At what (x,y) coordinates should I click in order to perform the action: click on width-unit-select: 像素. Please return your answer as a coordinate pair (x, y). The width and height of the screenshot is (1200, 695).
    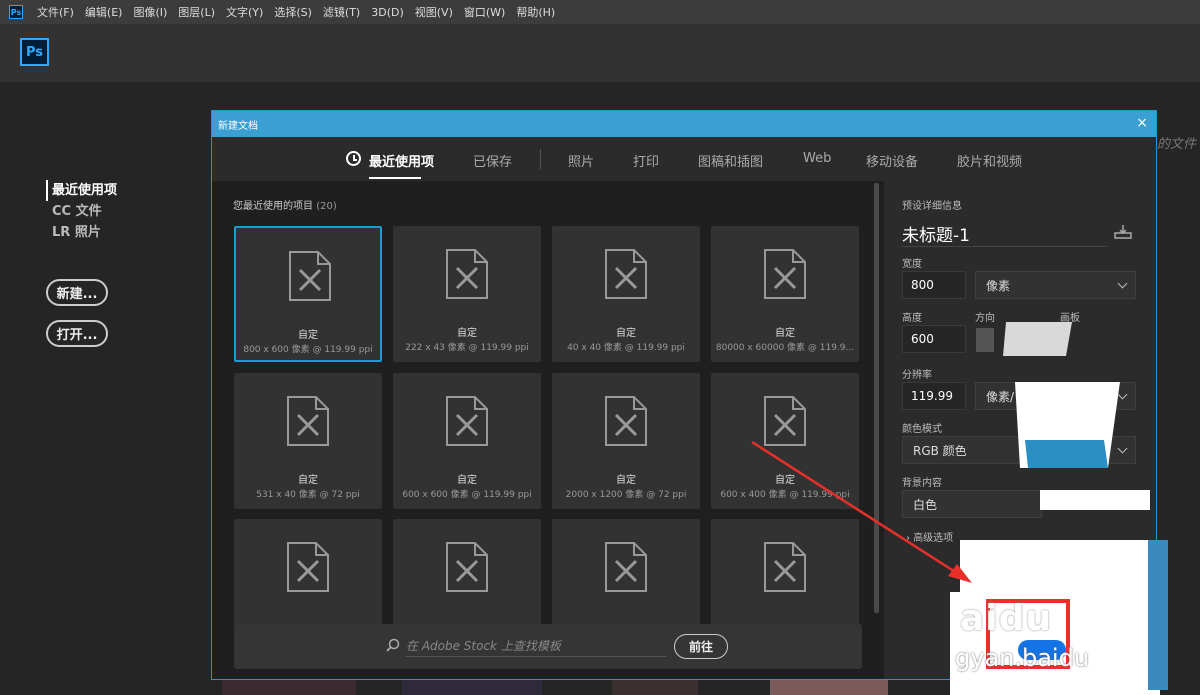
    Looking at the image, I should click on (1055, 285).